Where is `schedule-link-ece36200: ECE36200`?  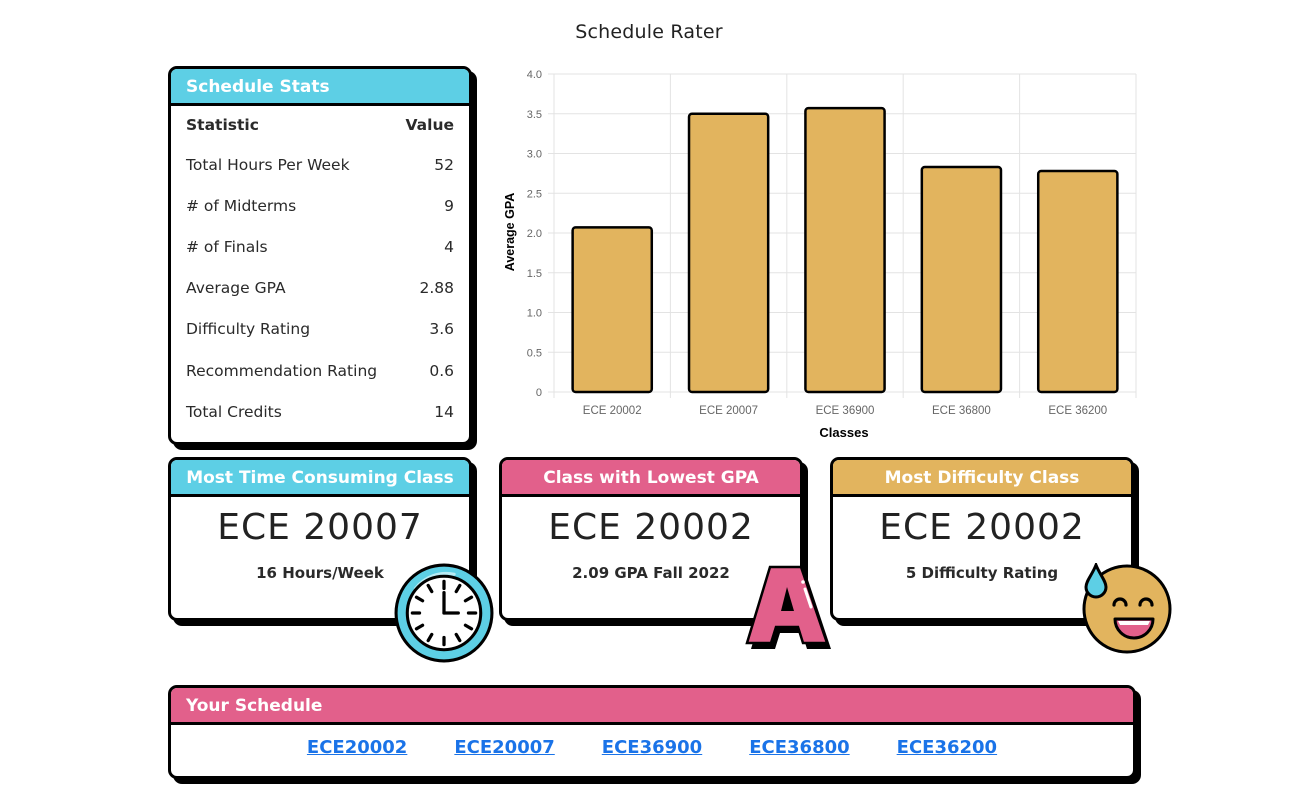
schedule-link-ece36200: ECE36200 is located at coordinates (947, 747).